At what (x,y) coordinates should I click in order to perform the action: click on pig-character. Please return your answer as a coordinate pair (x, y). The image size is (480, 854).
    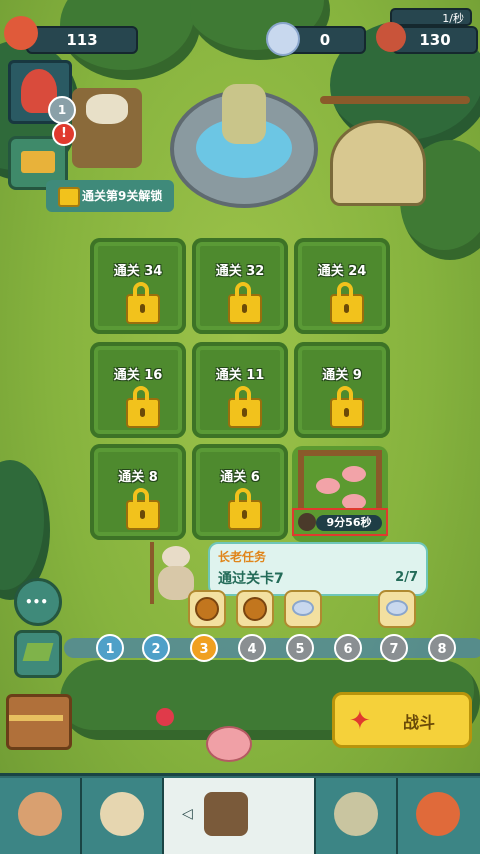
    Looking at the image, I should click on (229, 744).